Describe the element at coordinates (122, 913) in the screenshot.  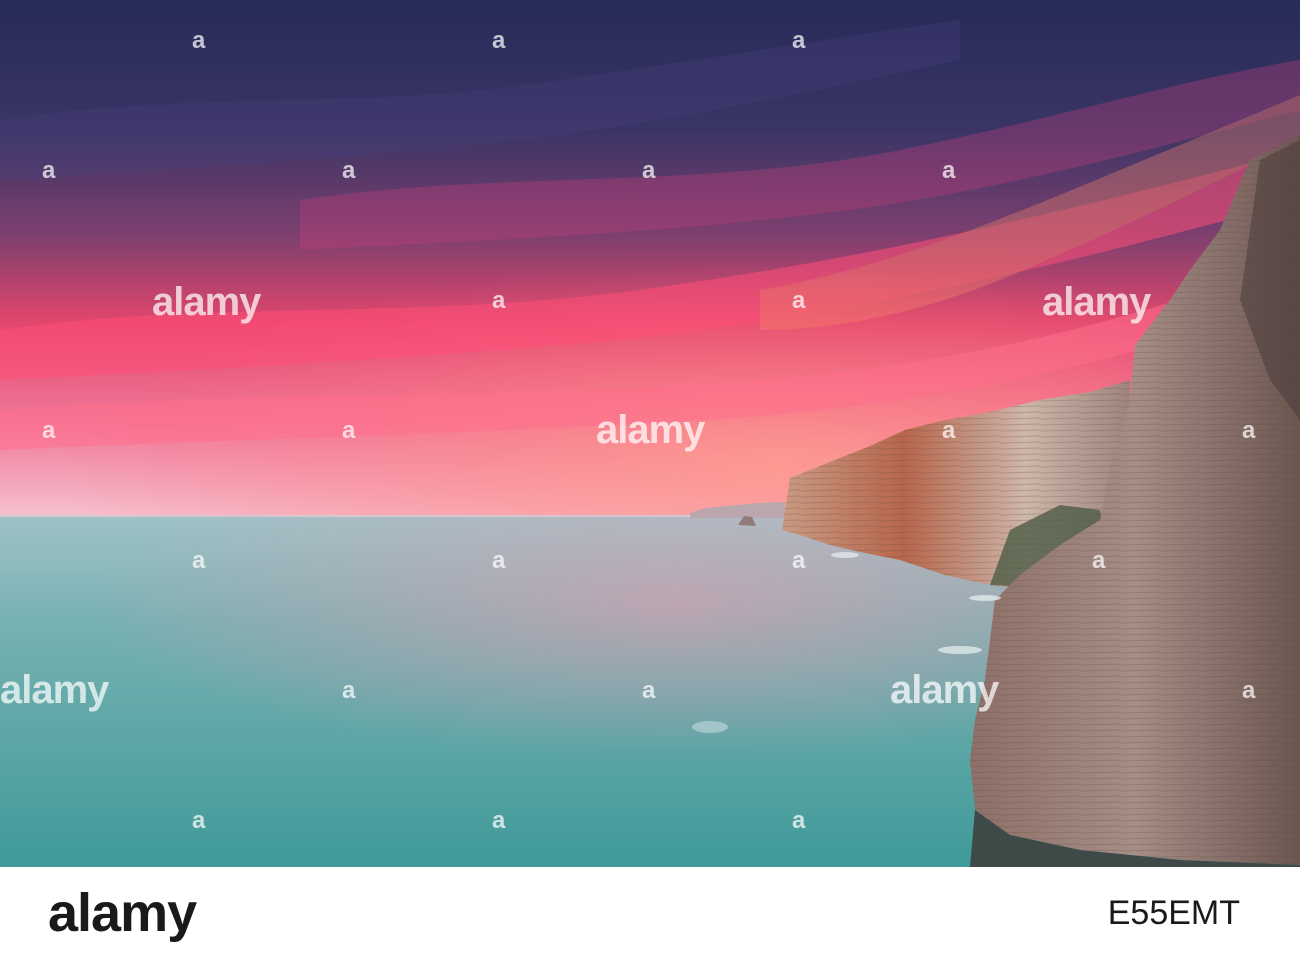
I see `brand-logo: alamy` at that location.